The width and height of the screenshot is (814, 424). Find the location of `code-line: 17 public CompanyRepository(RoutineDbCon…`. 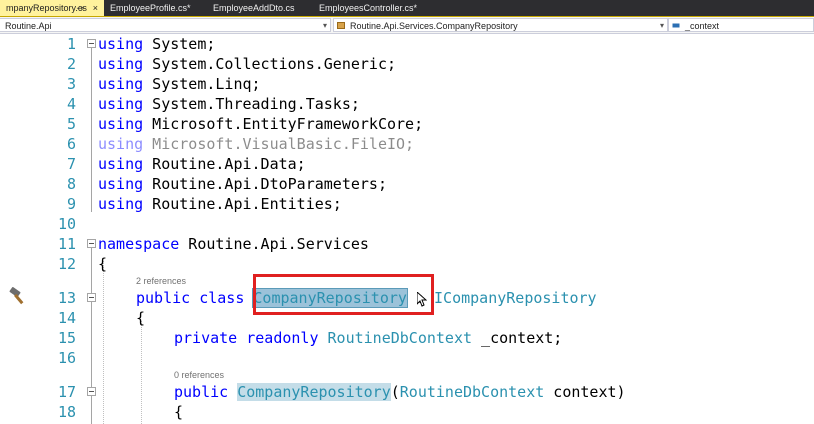

code-line: 17 public CompanyRepository(RoutineDbCon… is located at coordinates (407, 392).